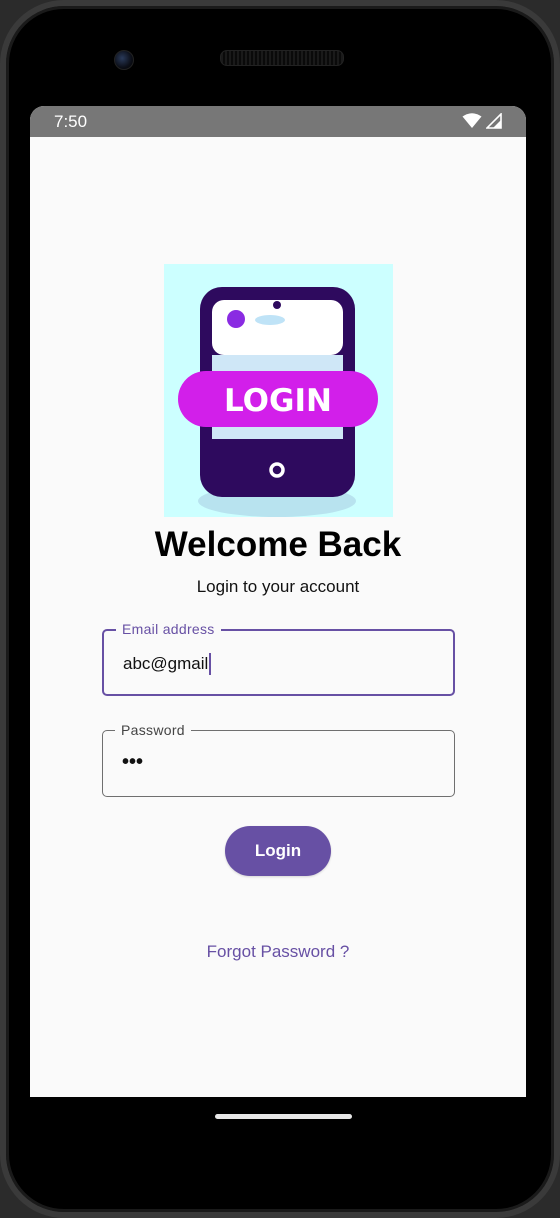 The image size is (560, 1218). I want to click on login-illustration-icon: LOGIN, so click(278, 390).